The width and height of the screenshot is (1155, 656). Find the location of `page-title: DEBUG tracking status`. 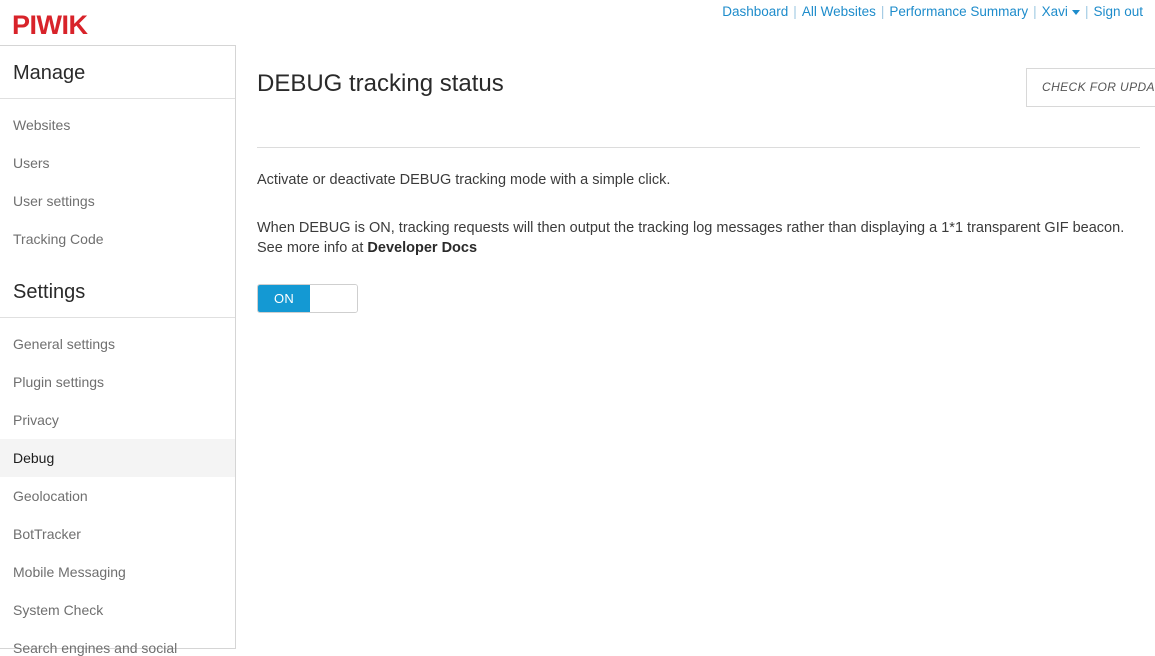

page-title: DEBUG tracking status is located at coordinates (380, 83).